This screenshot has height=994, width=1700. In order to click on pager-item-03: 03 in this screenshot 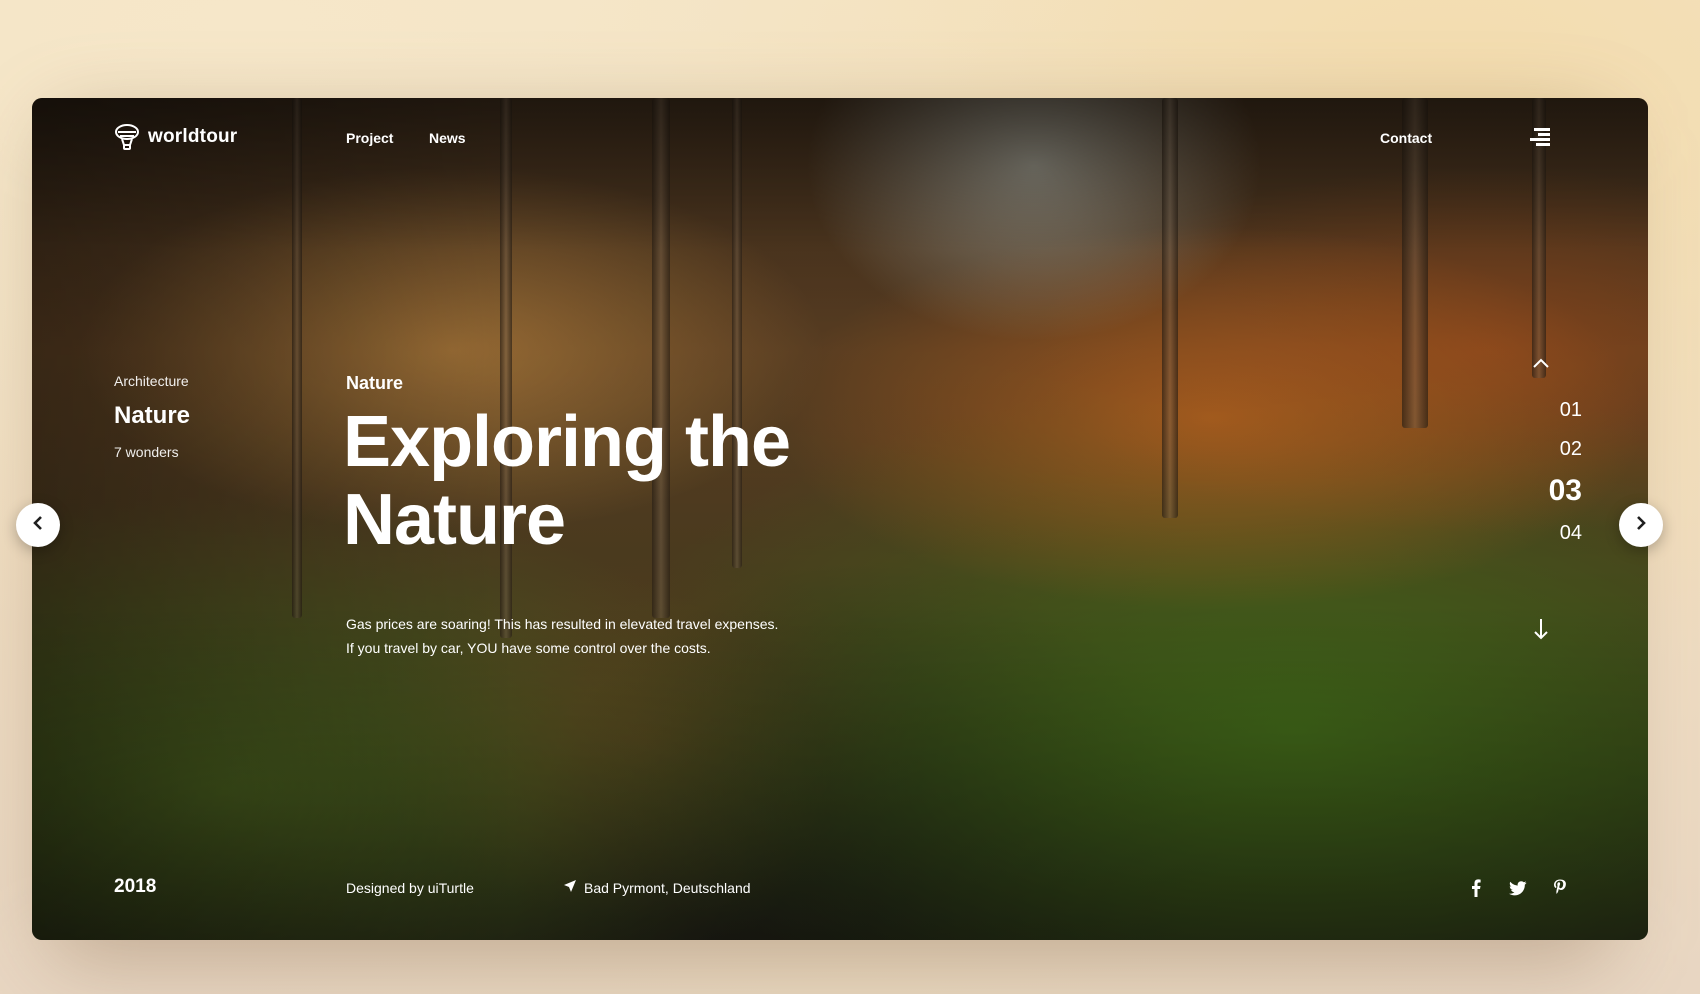, I will do `click(1565, 491)`.